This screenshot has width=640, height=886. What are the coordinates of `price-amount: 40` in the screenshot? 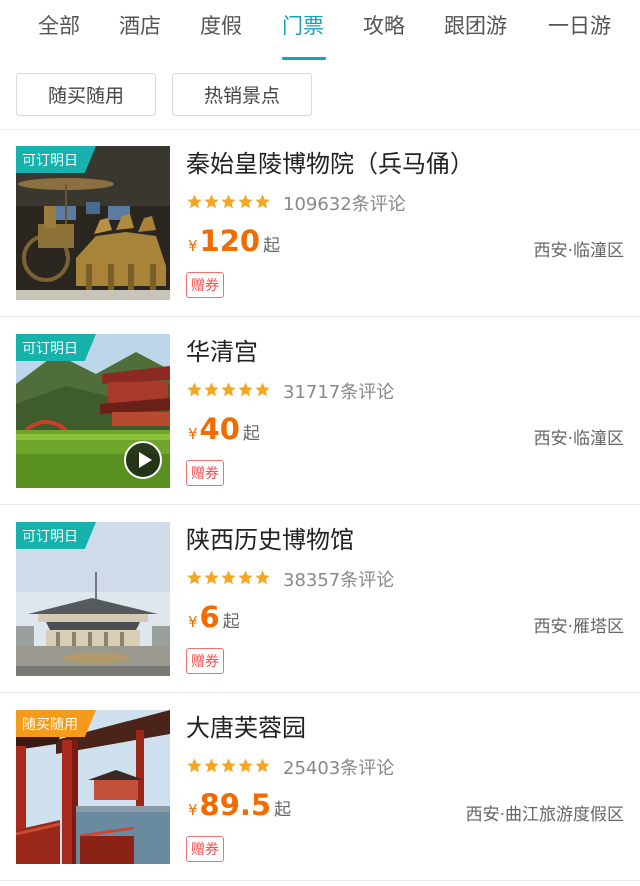 It's located at (219, 429).